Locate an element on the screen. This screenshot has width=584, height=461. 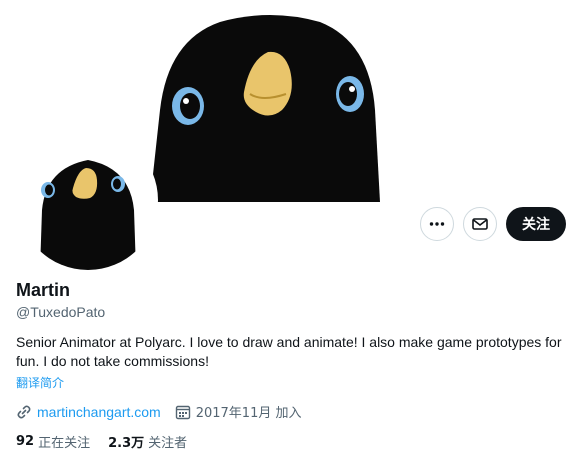
followers-stat: 2.3万 关注者 is located at coordinates (147, 441).